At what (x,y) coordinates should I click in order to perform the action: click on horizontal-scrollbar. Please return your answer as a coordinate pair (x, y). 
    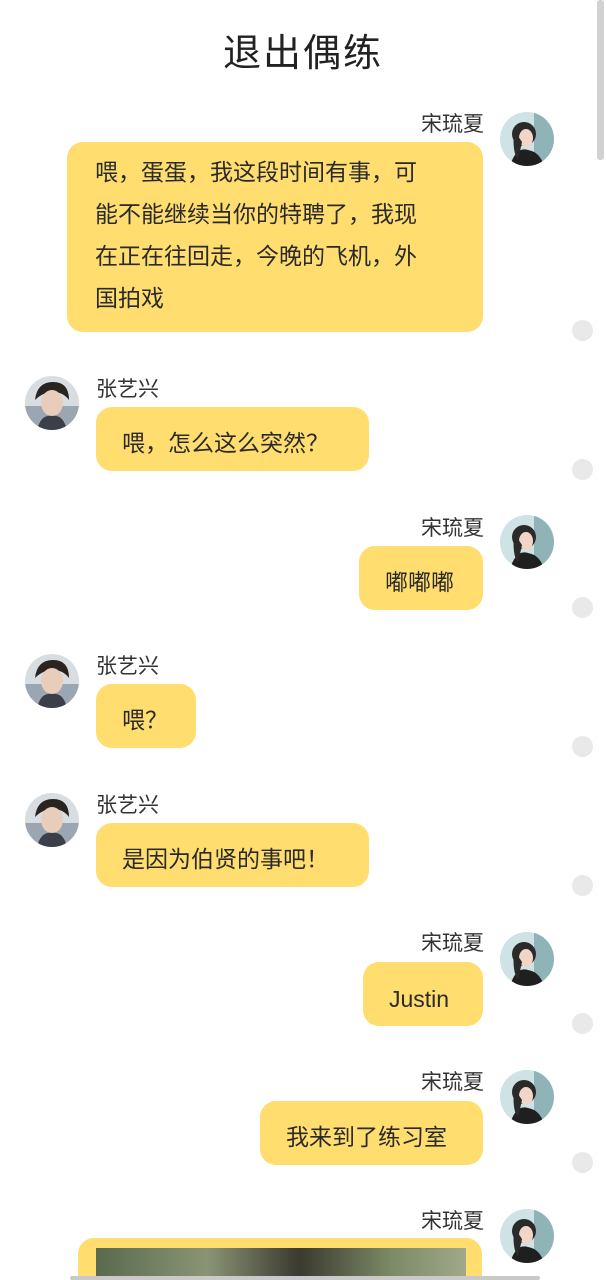
    Looking at the image, I should click on (305, 1278).